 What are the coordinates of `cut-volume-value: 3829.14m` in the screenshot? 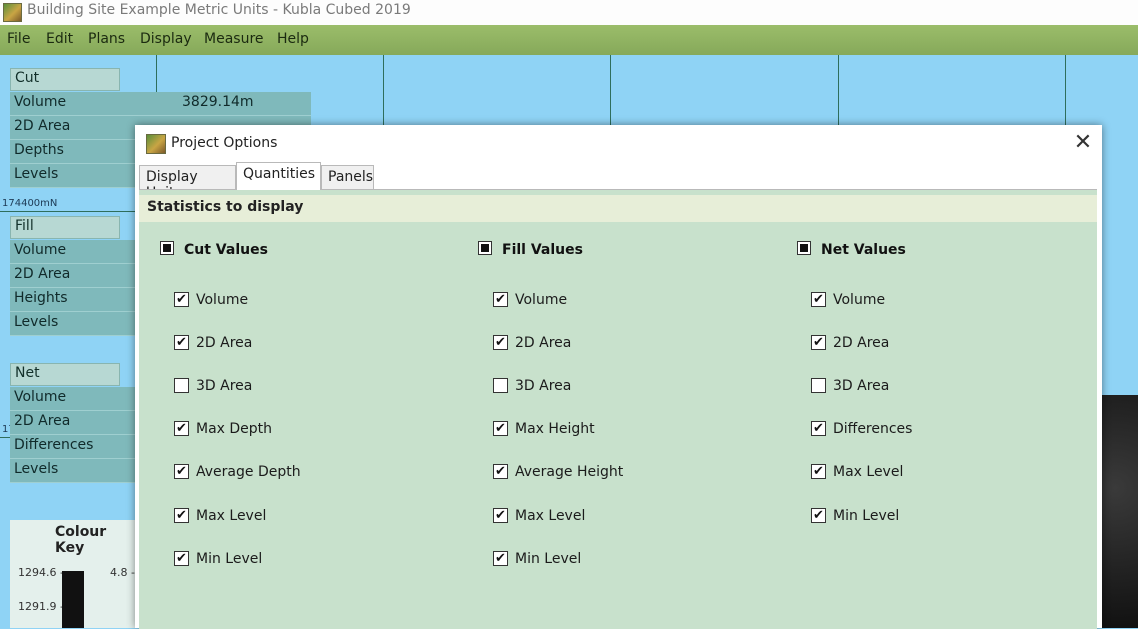 It's located at (218, 102).